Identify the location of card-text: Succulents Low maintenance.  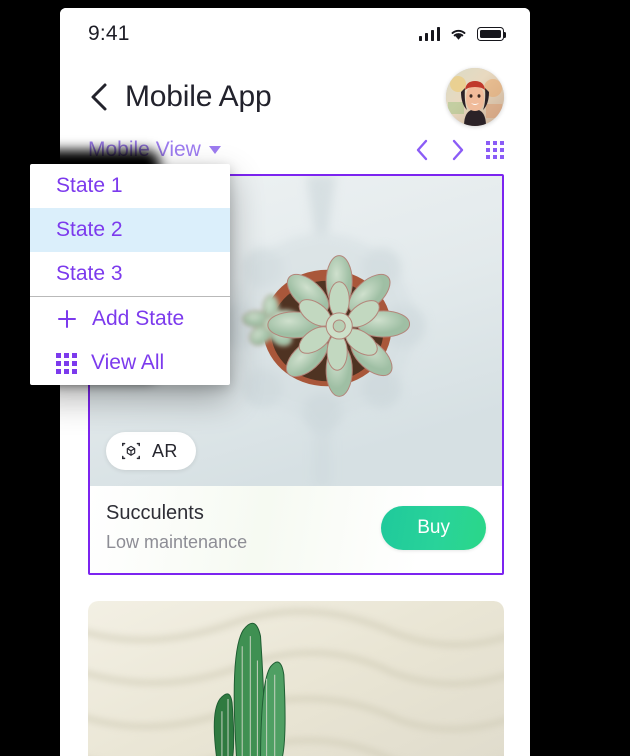
(176, 527).